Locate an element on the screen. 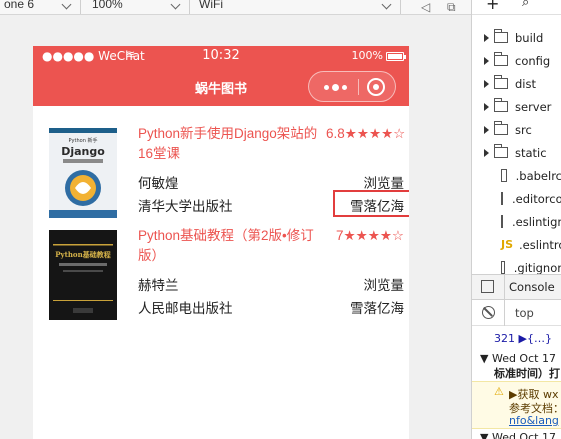 The image size is (561, 439). new-window-icon: ⧉ is located at coordinates (451, 7).